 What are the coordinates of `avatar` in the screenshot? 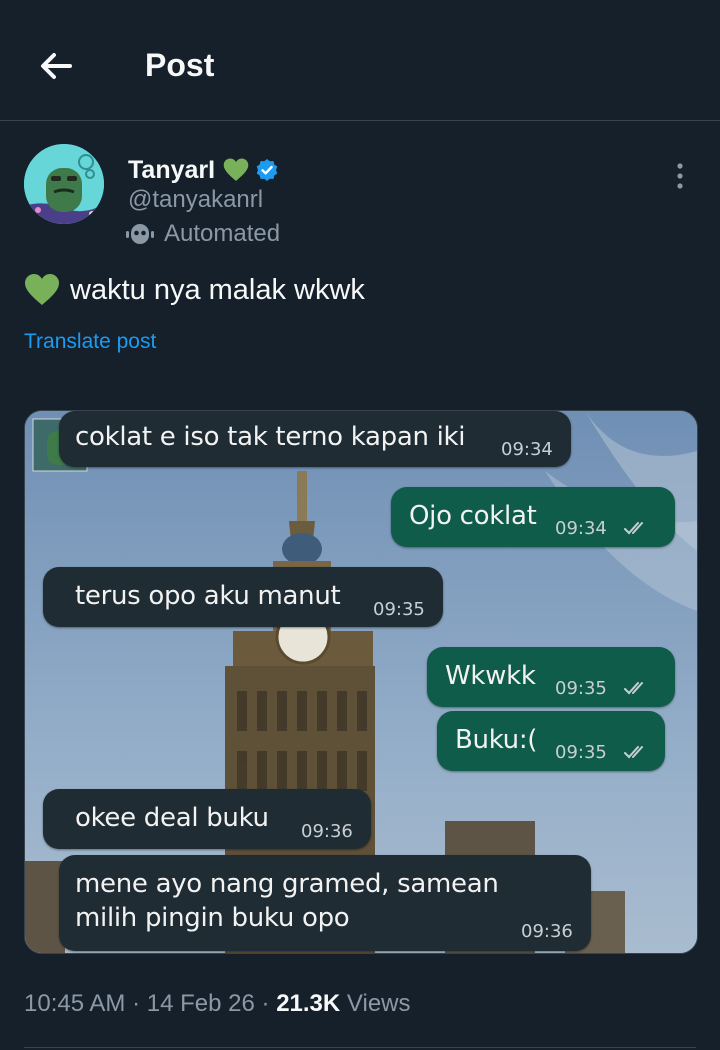 It's located at (64, 184).